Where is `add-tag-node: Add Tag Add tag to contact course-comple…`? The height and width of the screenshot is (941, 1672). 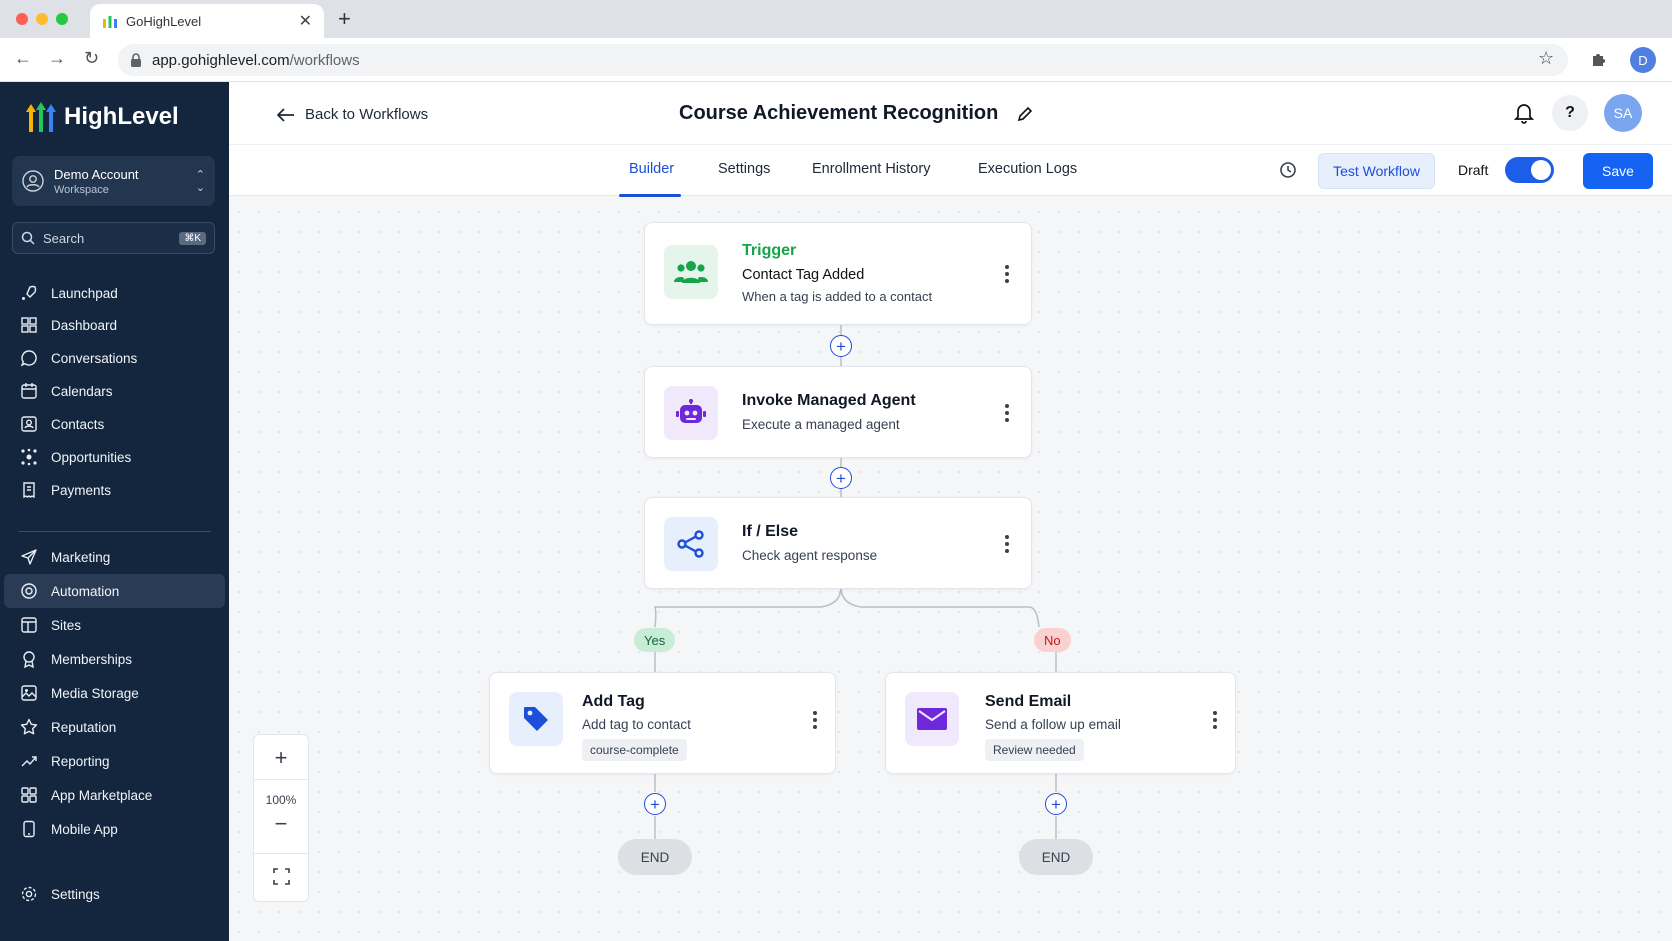 add-tag-node: Add Tag Add tag to contact course-comple… is located at coordinates (662, 723).